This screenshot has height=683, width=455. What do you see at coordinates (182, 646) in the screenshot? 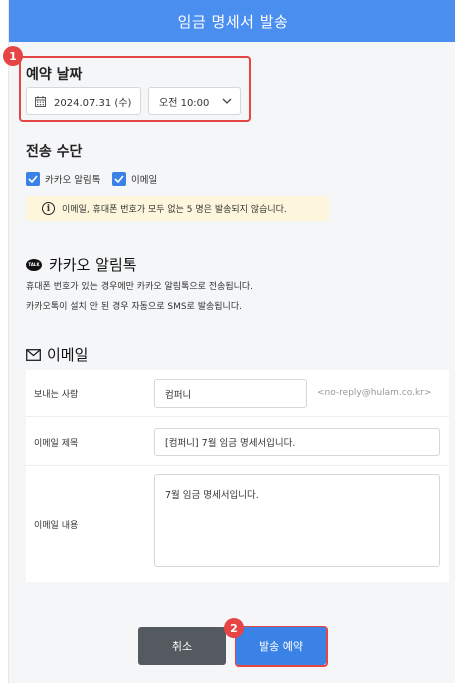
I see `cancel-button: 취소` at bounding box center [182, 646].